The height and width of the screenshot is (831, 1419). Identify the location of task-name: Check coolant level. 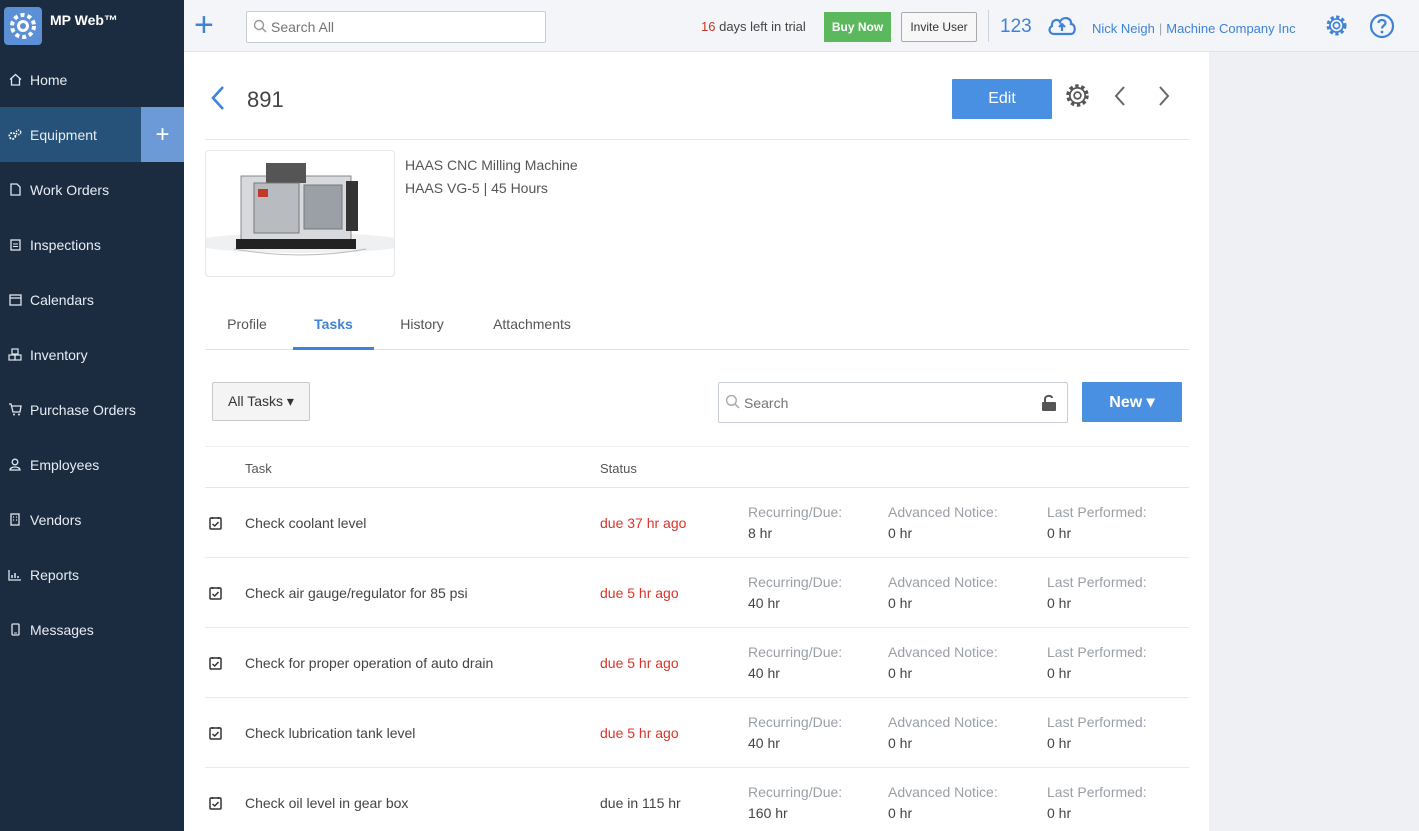
(305, 523).